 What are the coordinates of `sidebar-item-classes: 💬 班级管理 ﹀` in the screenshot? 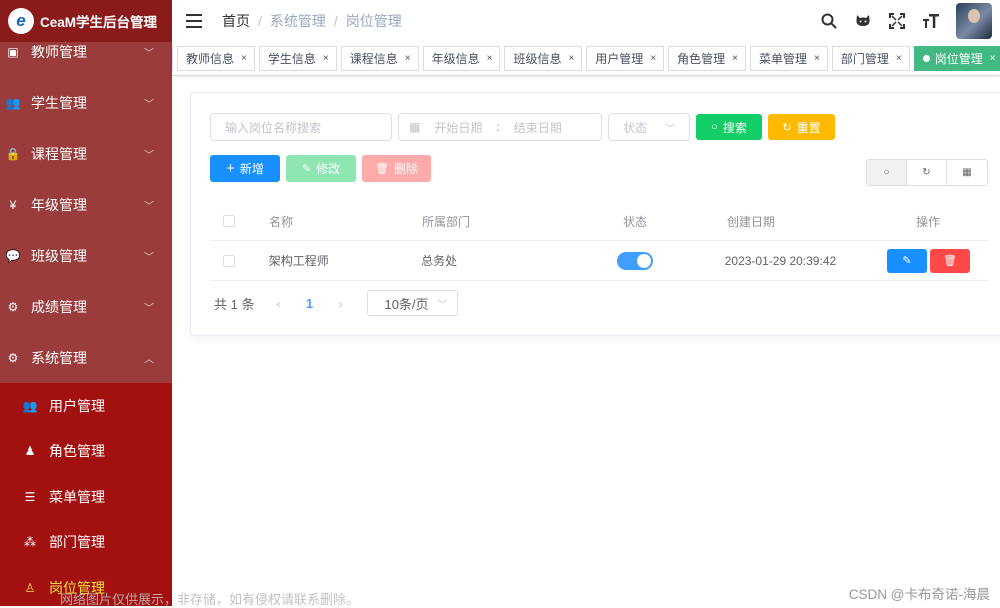 It's located at (86, 255).